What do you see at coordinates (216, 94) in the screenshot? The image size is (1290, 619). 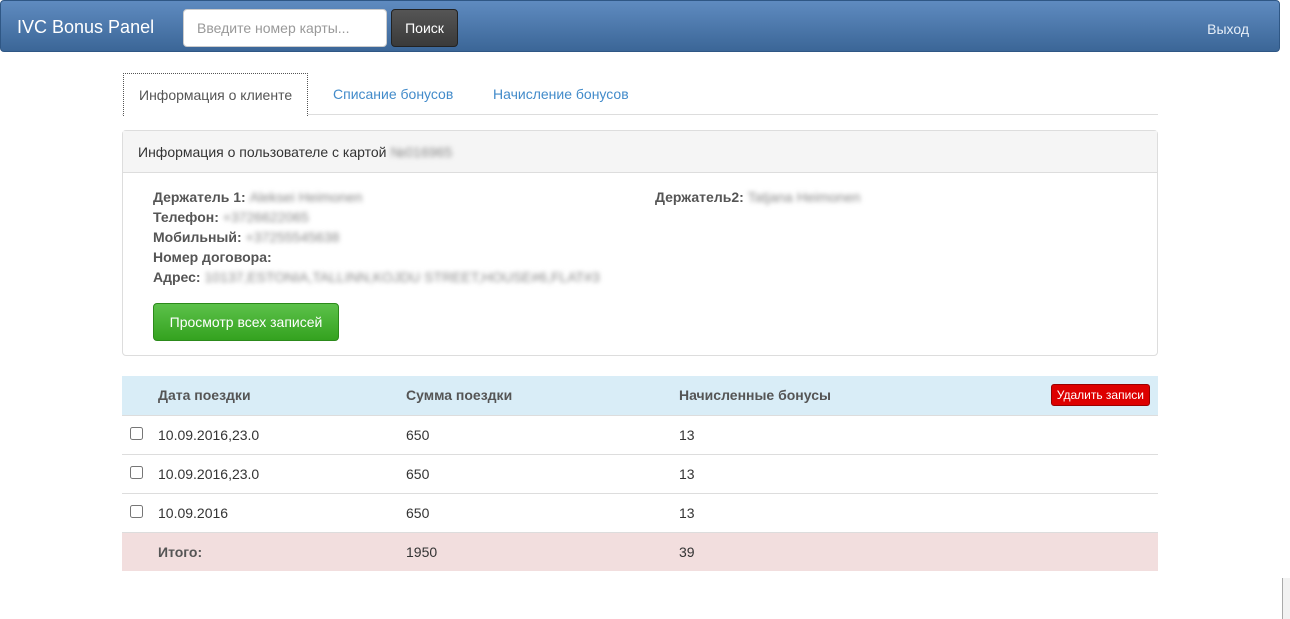 I see `tab-client-info: Информация о клиенте` at bounding box center [216, 94].